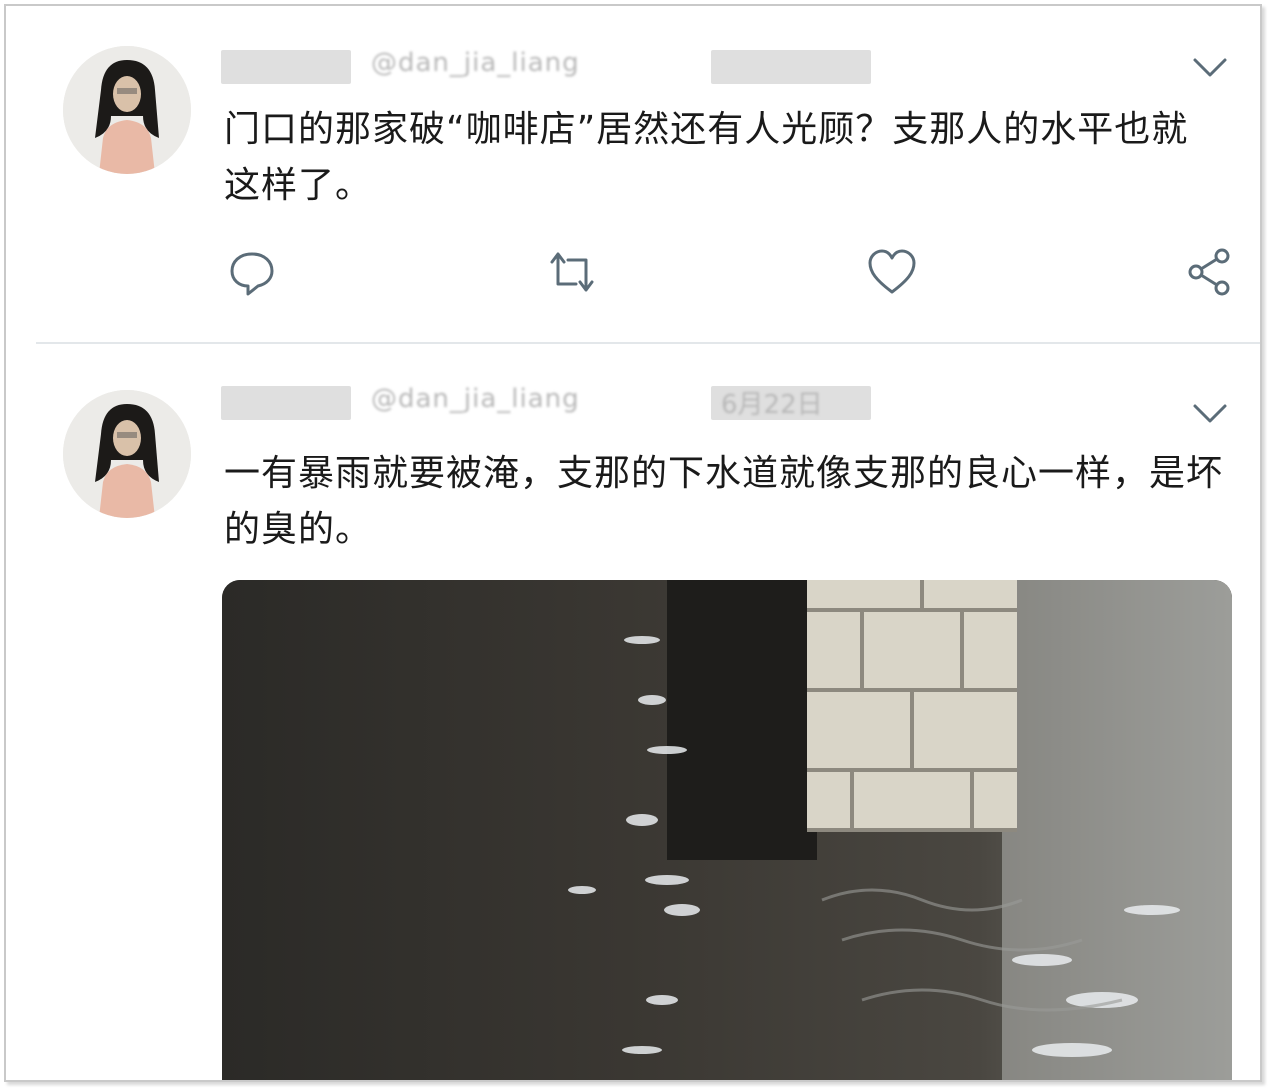 The image size is (1280, 1090). I want to click on tweet-date: 6月22日, so click(772, 405).